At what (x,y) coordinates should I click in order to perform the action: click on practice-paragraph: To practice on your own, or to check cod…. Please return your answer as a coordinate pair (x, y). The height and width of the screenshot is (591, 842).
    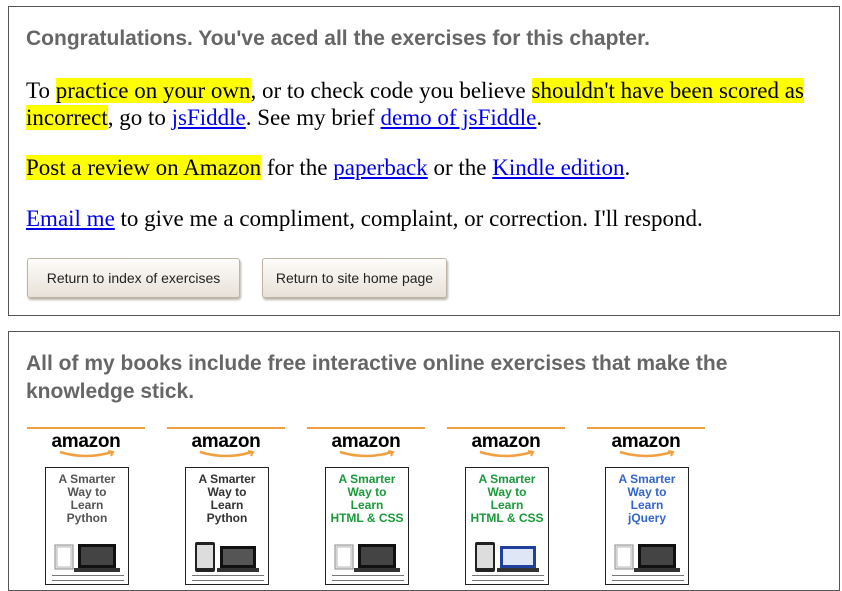
    Looking at the image, I should click on (426, 104).